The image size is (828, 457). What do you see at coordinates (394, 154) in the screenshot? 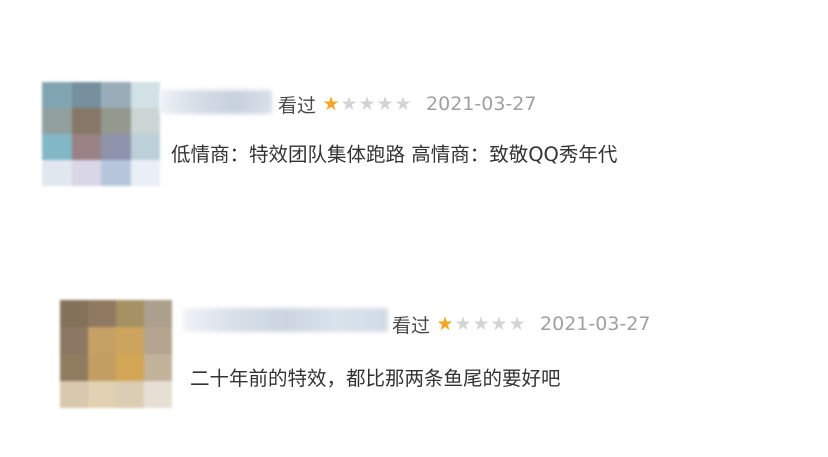
I see `review-comment: 低情商：特效团队集体跑路 高情商：致敬QQ秀年代` at bounding box center [394, 154].